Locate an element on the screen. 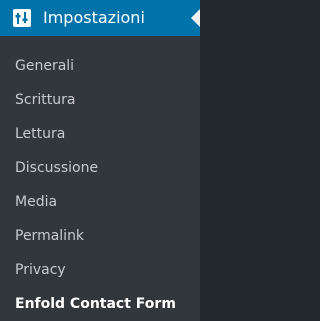 The height and width of the screenshot is (321, 320). settings-menu-title: Impostazioni is located at coordinates (94, 17).